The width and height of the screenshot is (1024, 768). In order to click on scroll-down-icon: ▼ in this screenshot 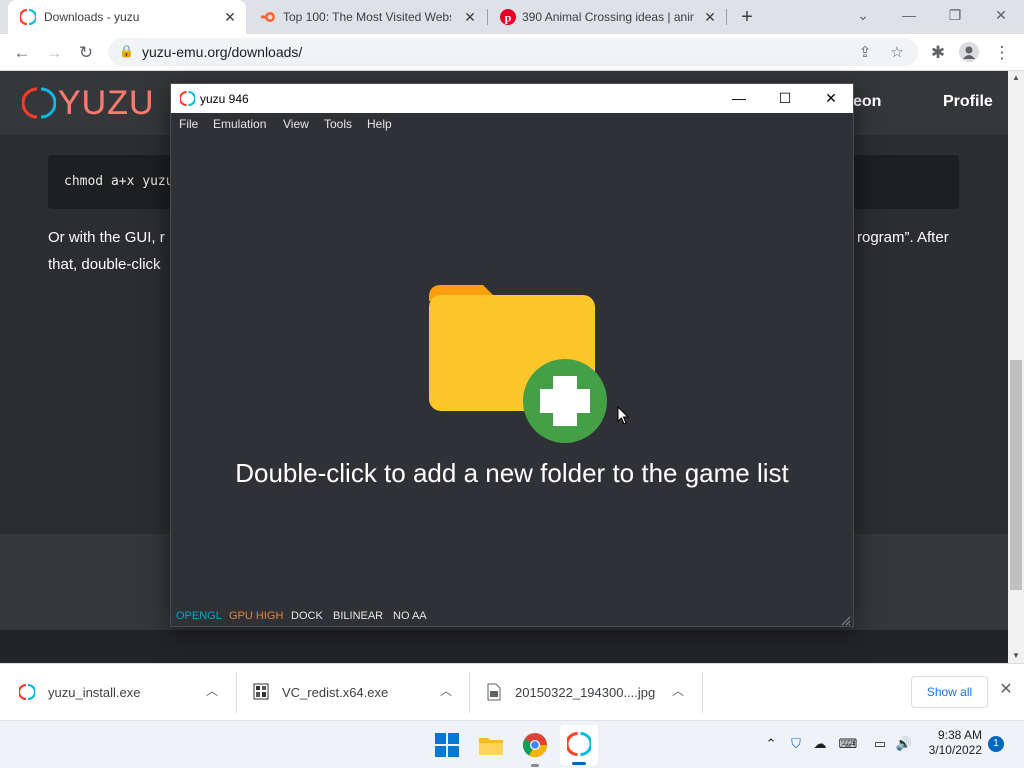, I will do `click(1016, 656)`.